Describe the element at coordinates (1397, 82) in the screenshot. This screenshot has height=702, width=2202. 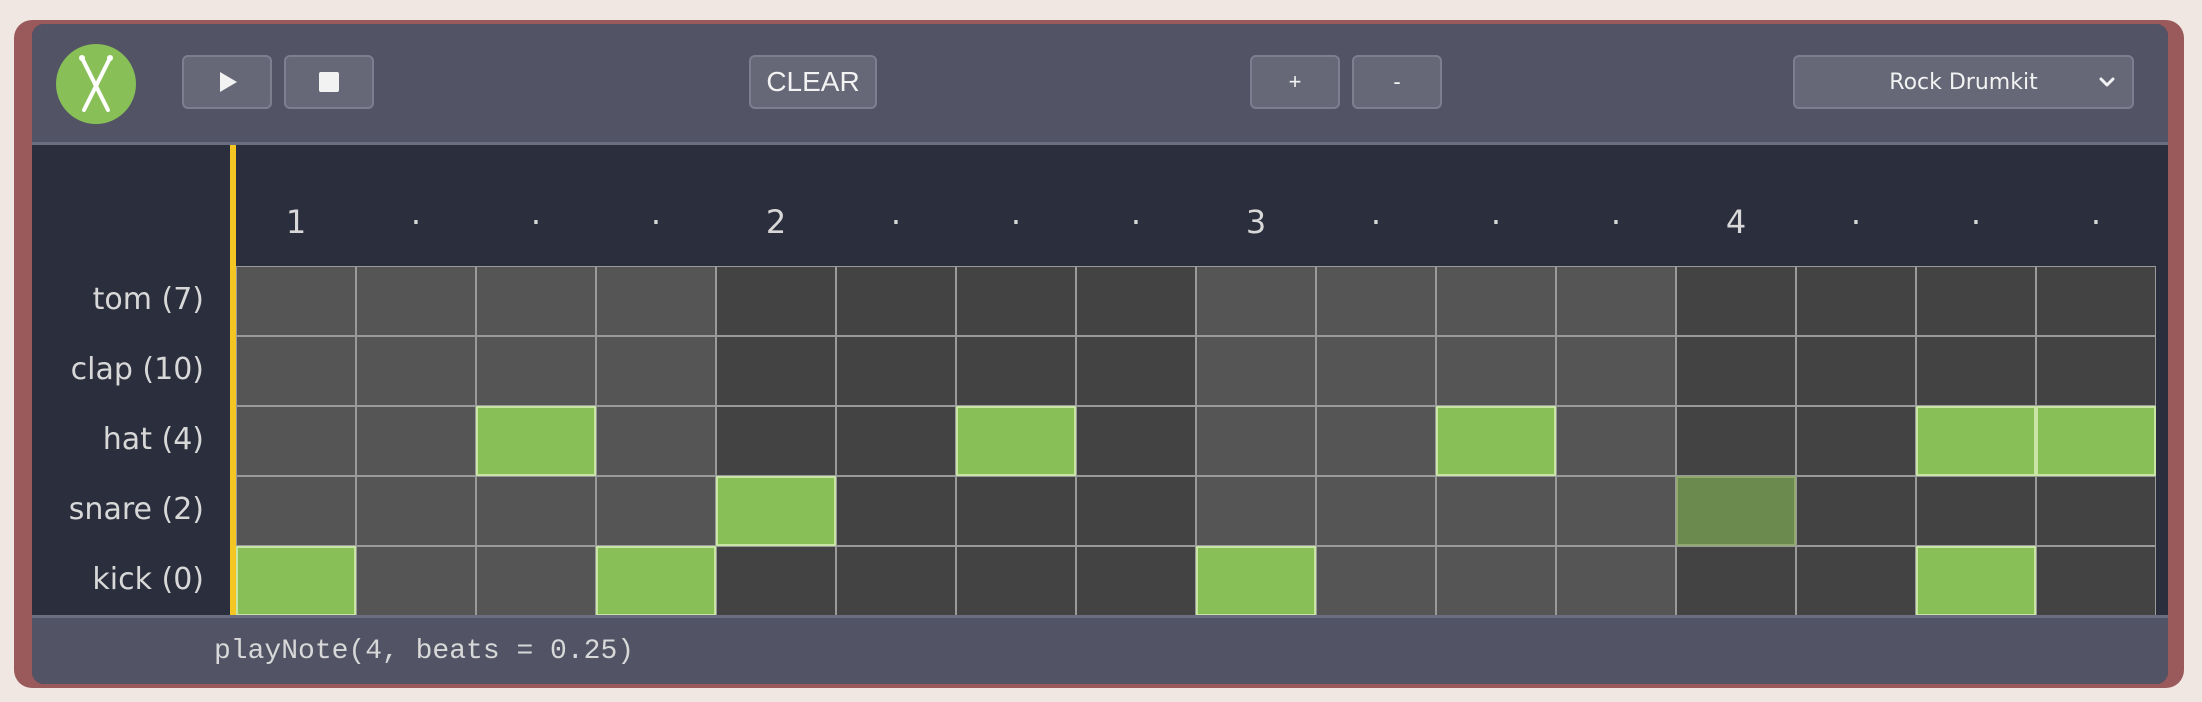
I see `tempo-down-button: -` at that location.